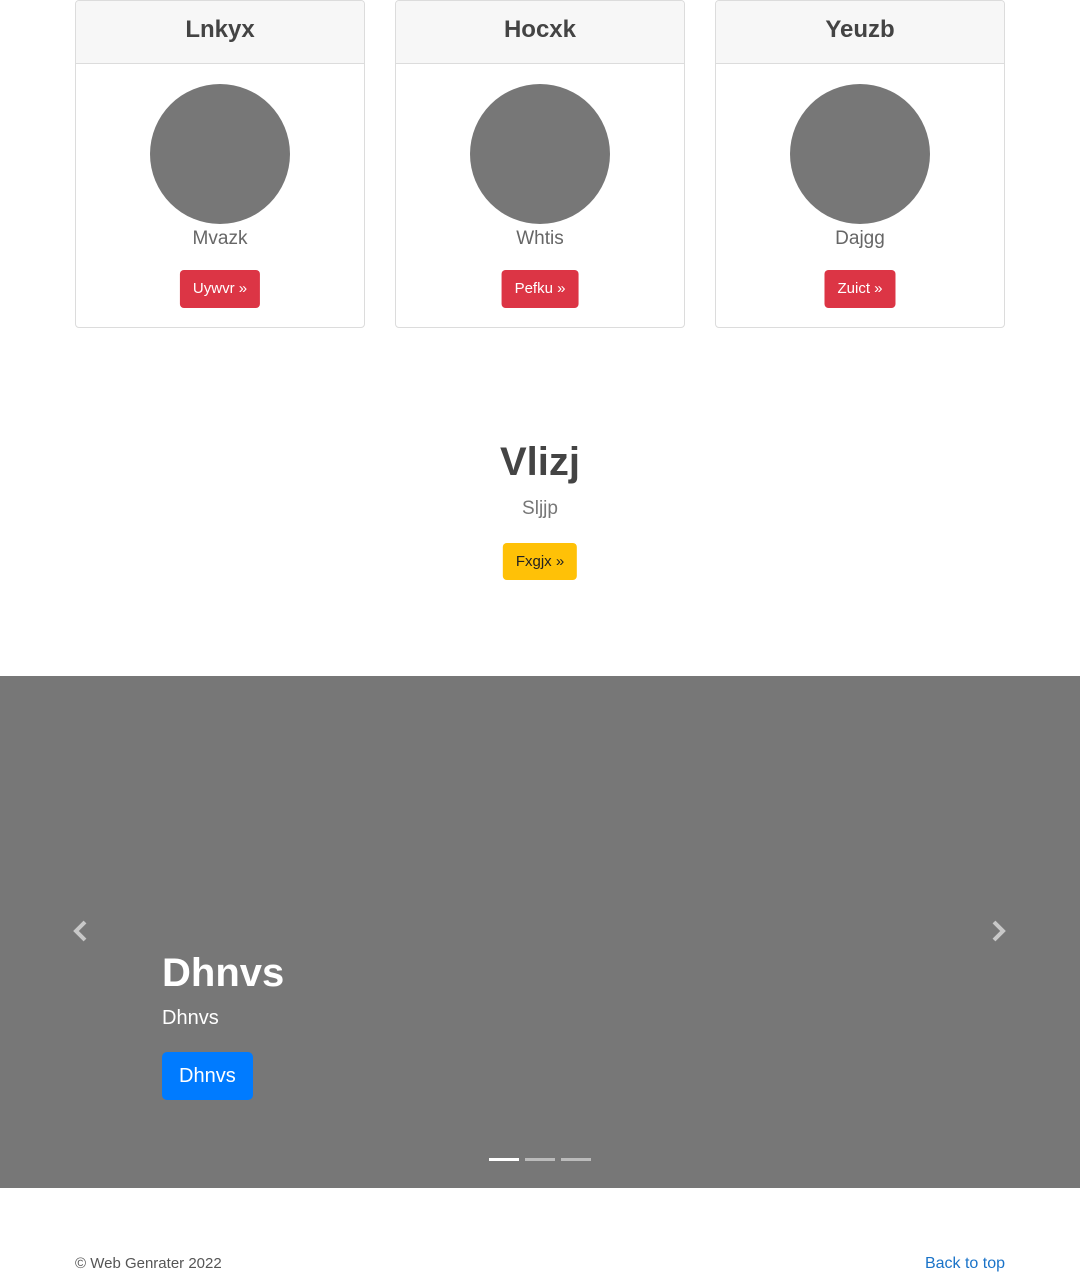 Image resolution: width=1080 pixels, height=1276 pixels. What do you see at coordinates (965, 1264) in the screenshot?
I see `back-to-top-link: Back to top` at bounding box center [965, 1264].